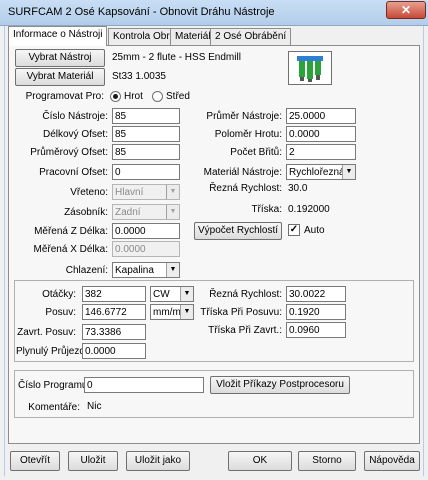 Image resolution: width=428 pixels, height=480 pixels. What do you see at coordinates (309, 209) in the screenshot?
I see `chip-value: 0.192000` at bounding box center [309, 209].